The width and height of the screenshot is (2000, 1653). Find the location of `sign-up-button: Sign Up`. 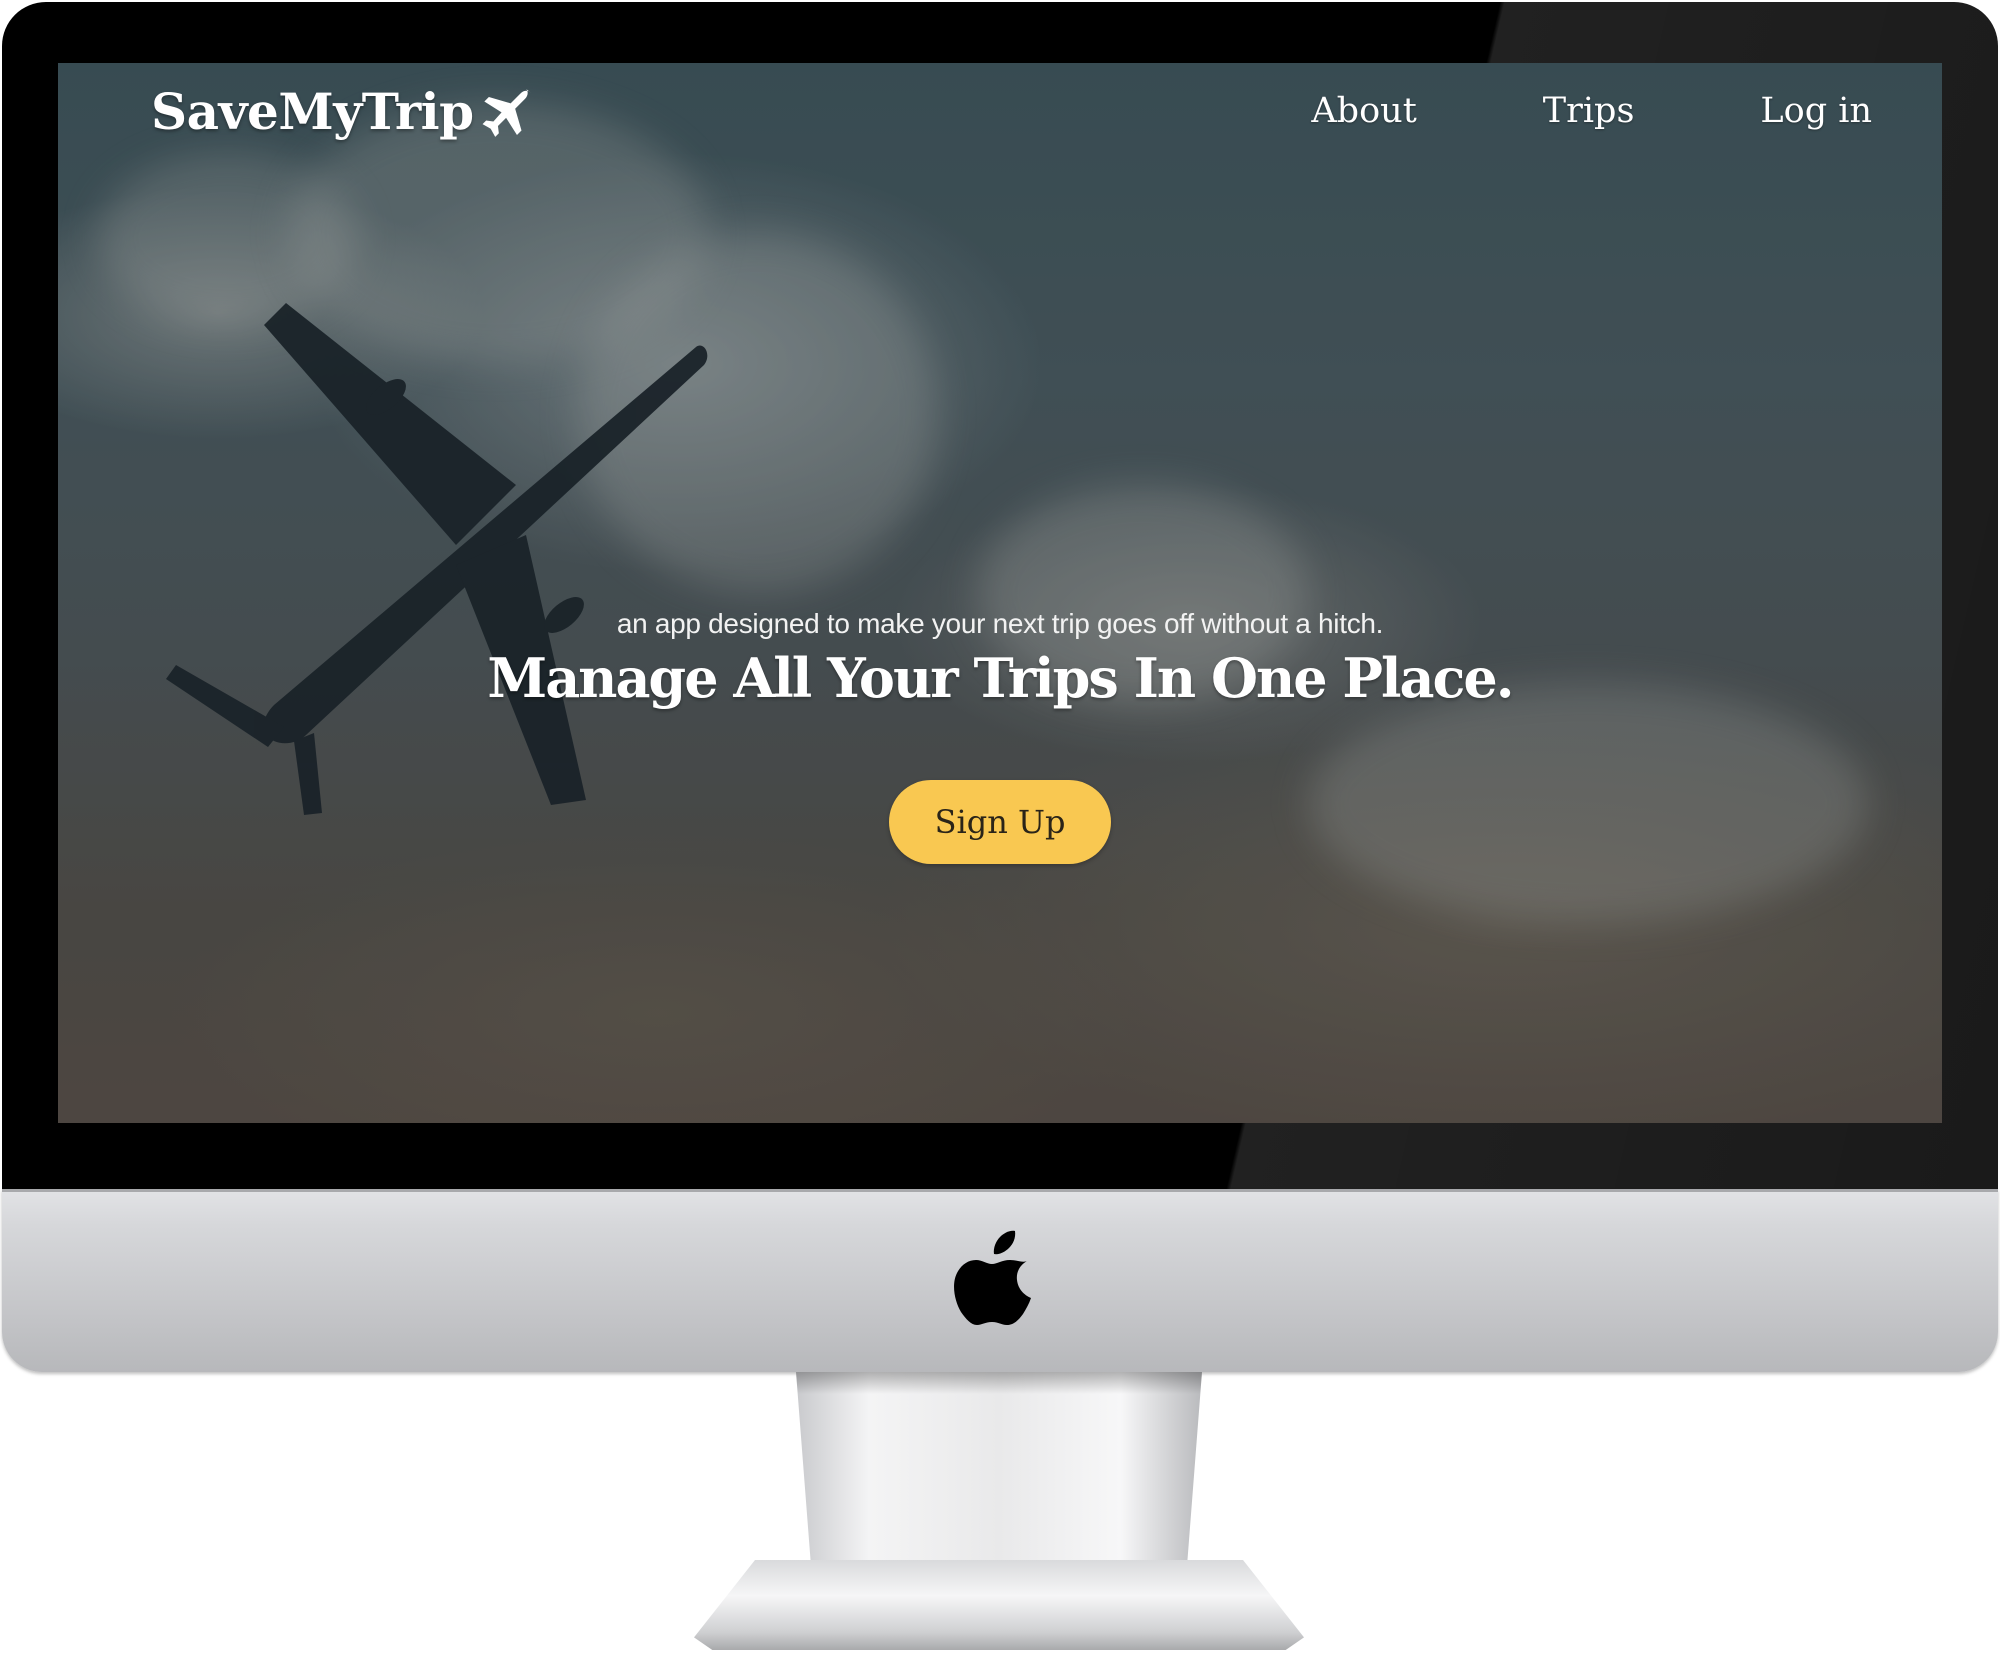

sign-up-button: Sign Up is located at coordinates (1000, 822).